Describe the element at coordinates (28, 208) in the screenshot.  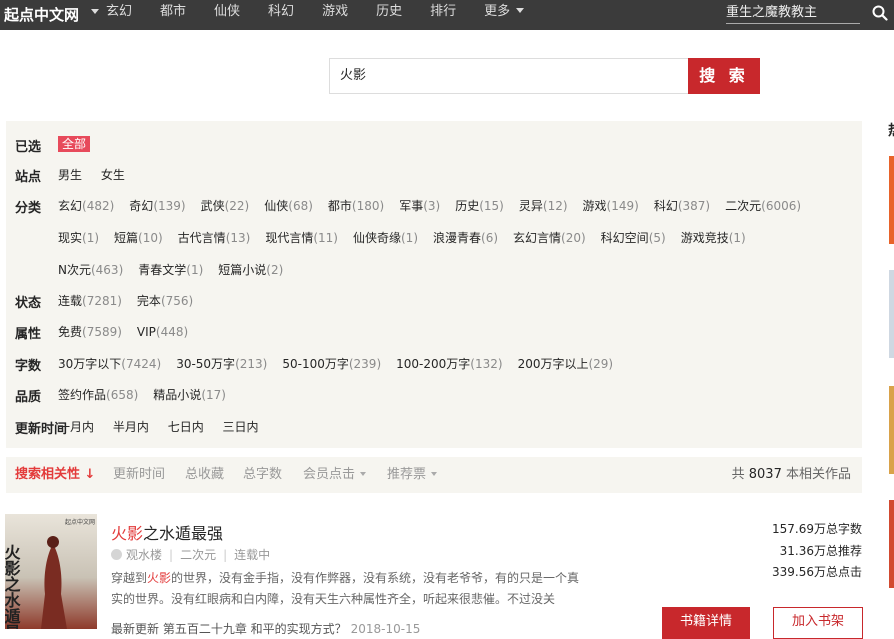
I see `filter-label: 分类` at that location.